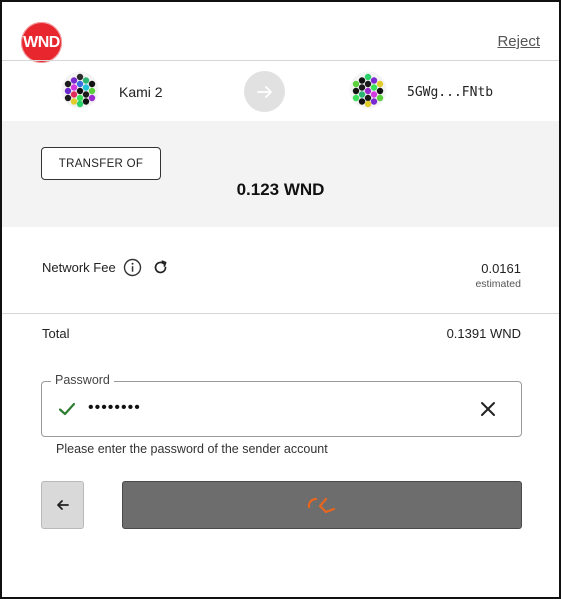  What do you see at coordinates (501, 268) in the screenshot?
I see `fee-amount: 0.0161` at bounding box center [501, 268].